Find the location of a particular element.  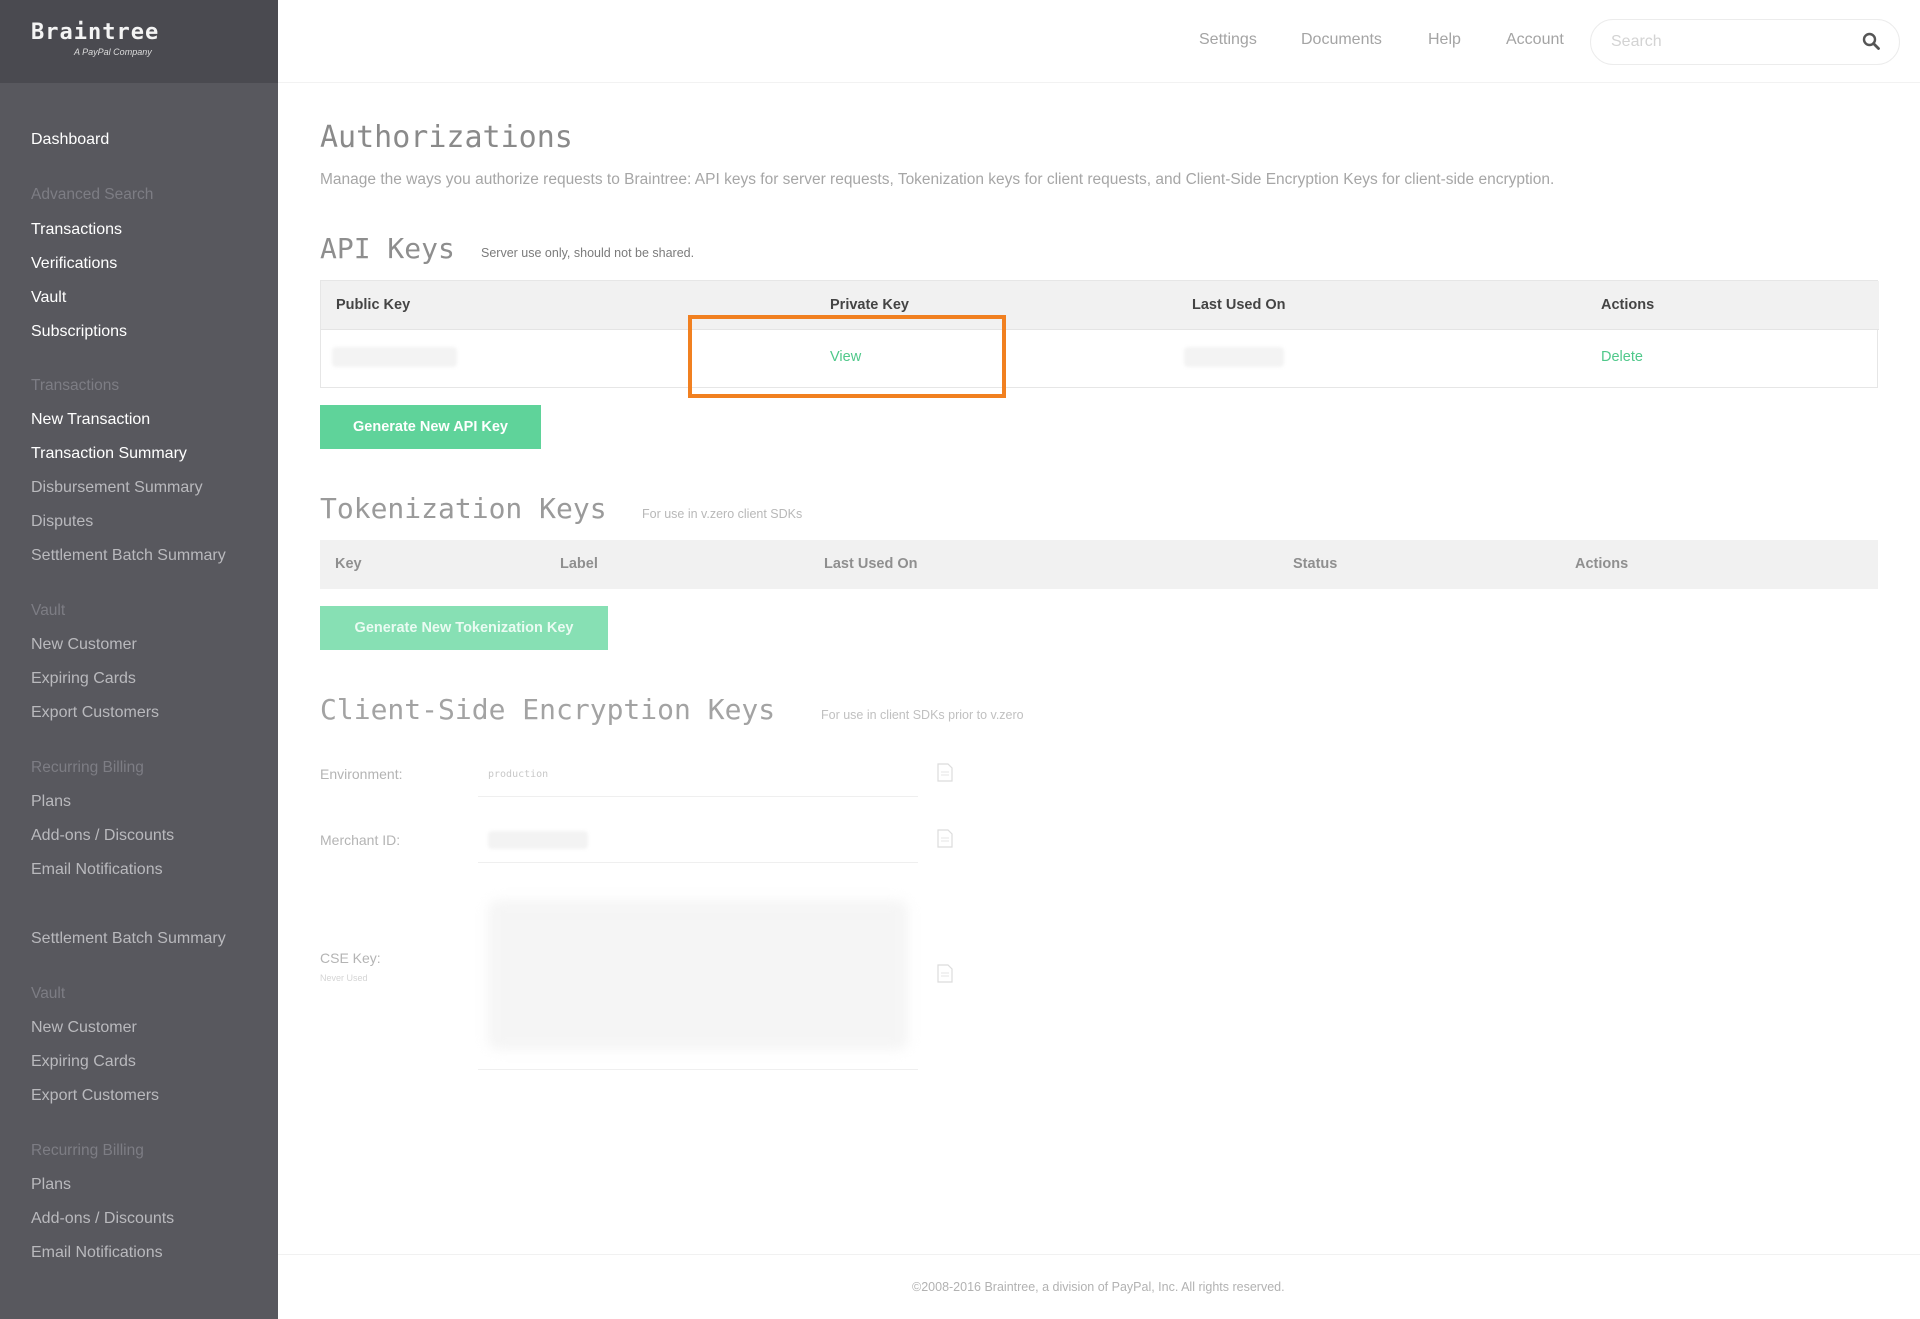

nav-help-link: Help is located at coordinates (1444, 40).